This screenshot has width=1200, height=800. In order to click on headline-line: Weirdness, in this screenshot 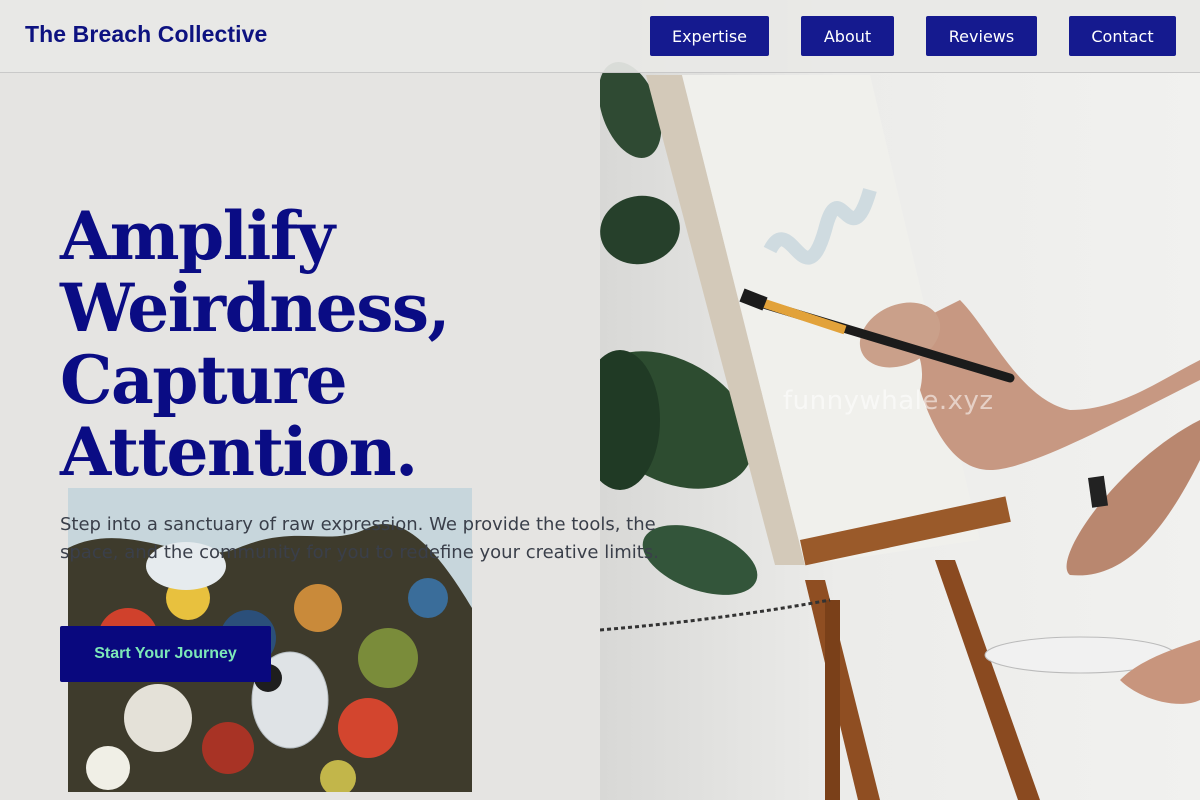, I will do `click(255, 308)`.